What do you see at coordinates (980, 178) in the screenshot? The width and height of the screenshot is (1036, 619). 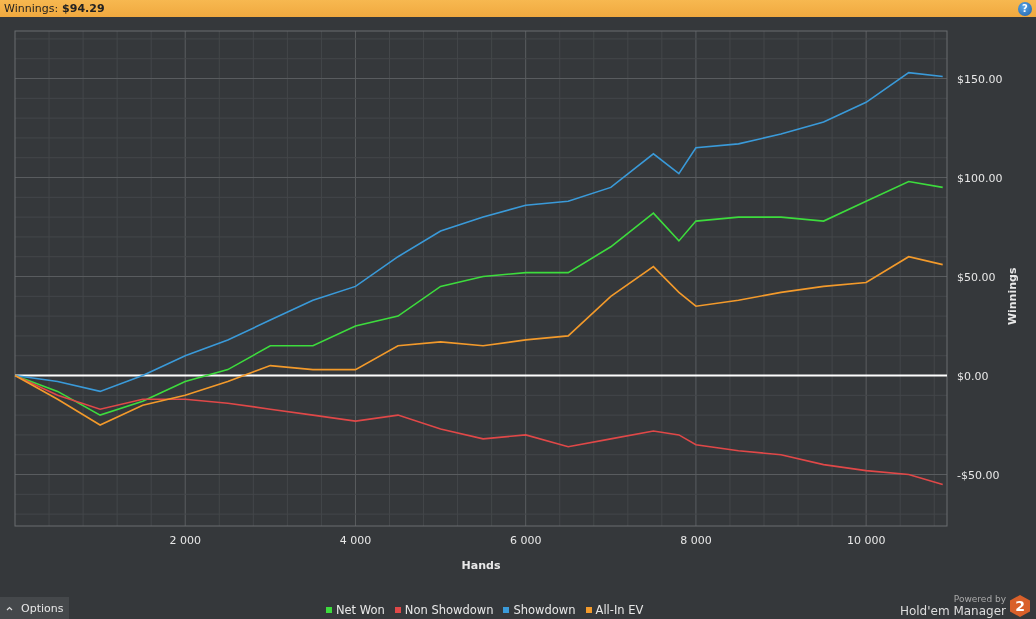 I see `y-tick-label: $100.00` at bounding box center [980, 178].